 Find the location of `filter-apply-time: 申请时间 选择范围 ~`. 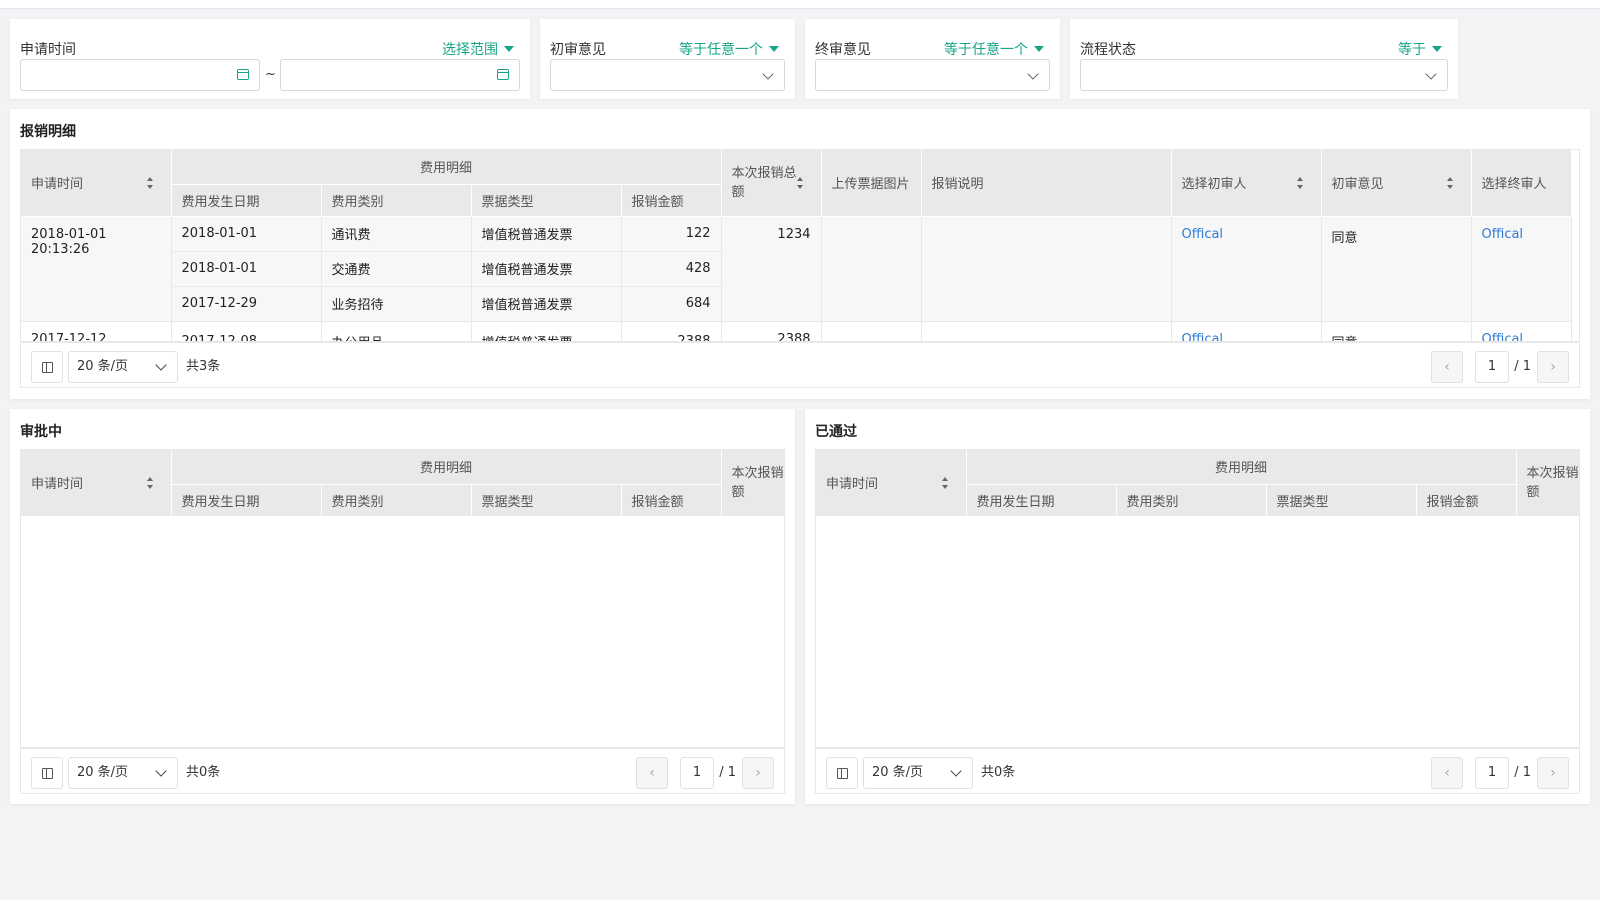

filter-apply-time: 申请时间 选择范围 ~ is located at coordinates (270, 59).